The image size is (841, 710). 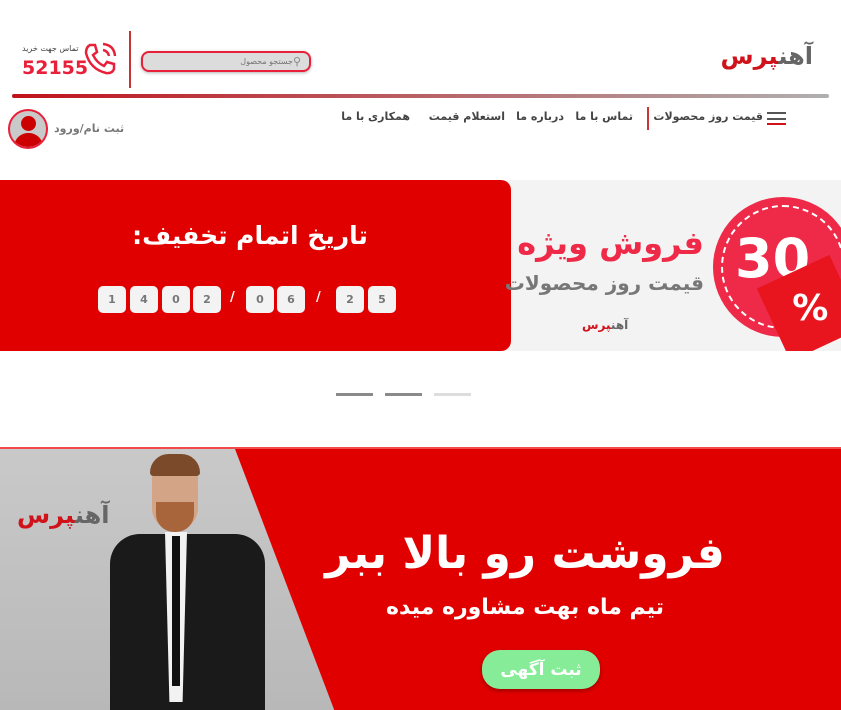 What do you see at coordinates (541, 669) in the screenshot?
I see `post-ad-button: ثبت آگهی` at bounding box center [541, 669].